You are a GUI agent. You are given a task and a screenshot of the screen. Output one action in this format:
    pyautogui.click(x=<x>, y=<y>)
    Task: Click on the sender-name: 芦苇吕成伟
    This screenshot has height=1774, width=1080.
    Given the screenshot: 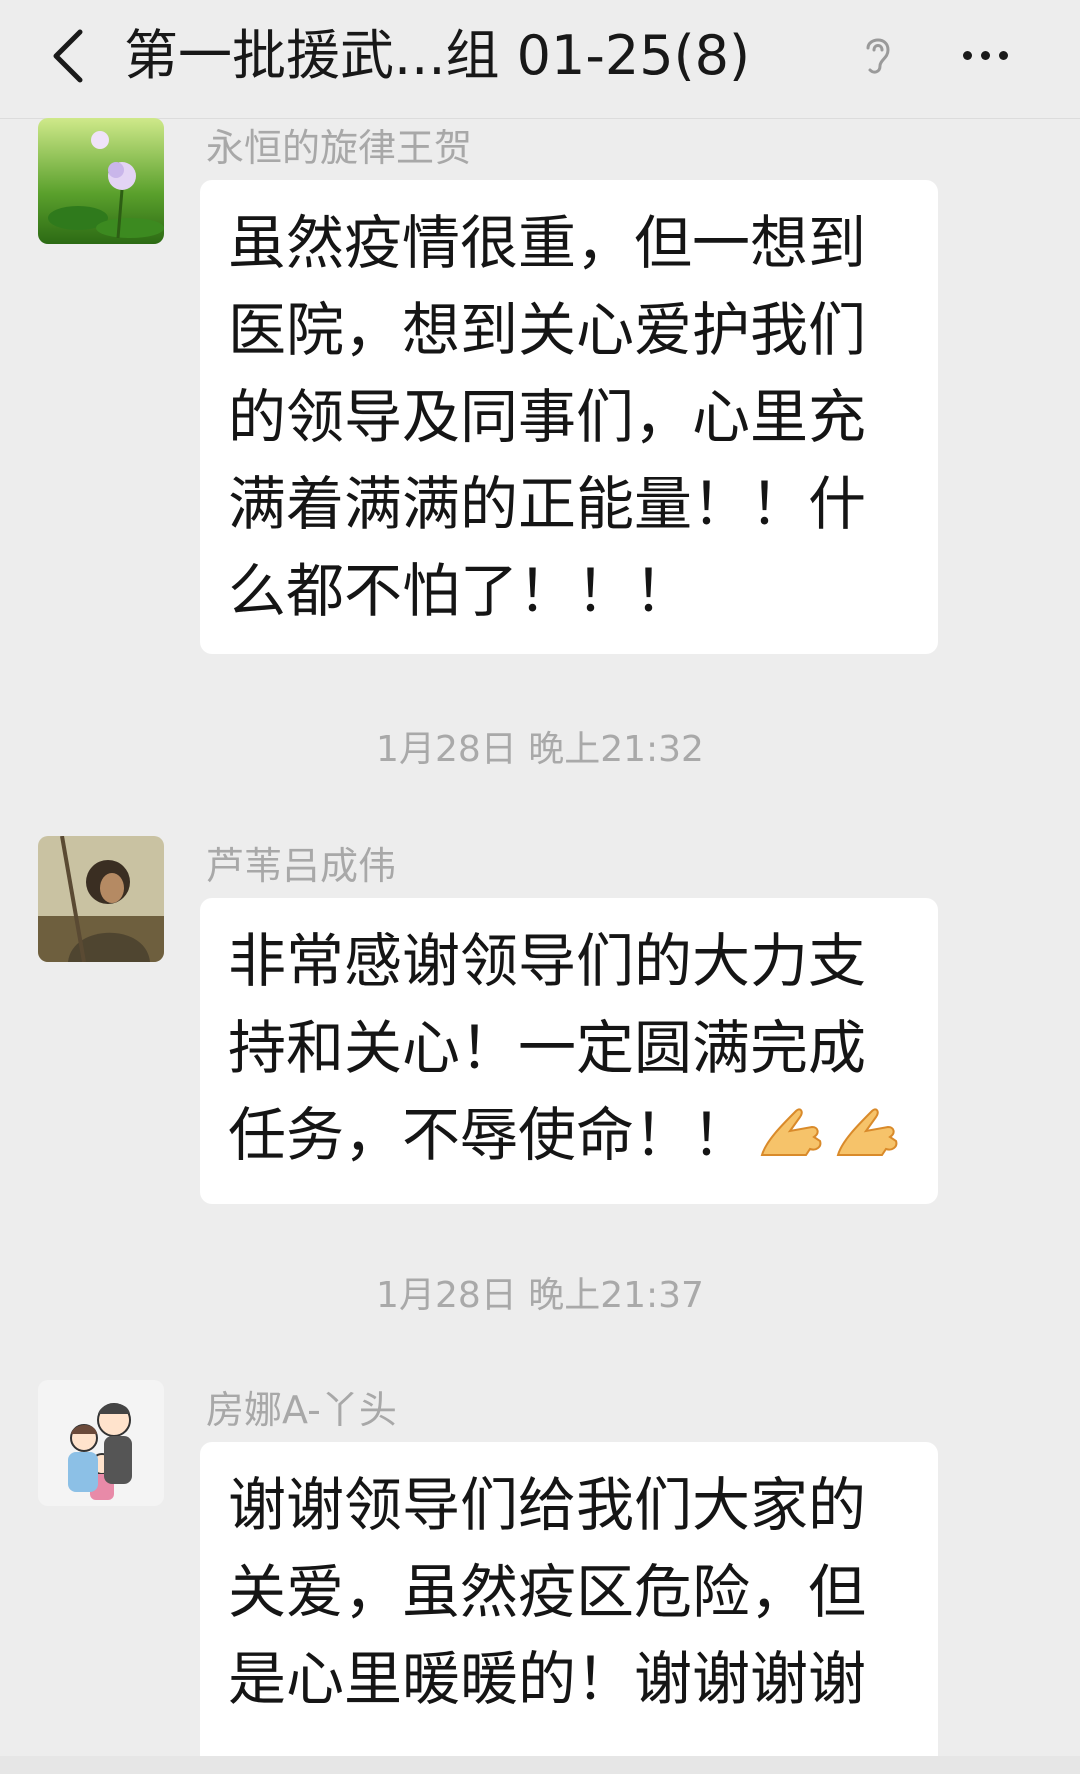 What is the action you would take?
    pyautogui.click(x=301, y=866)
    